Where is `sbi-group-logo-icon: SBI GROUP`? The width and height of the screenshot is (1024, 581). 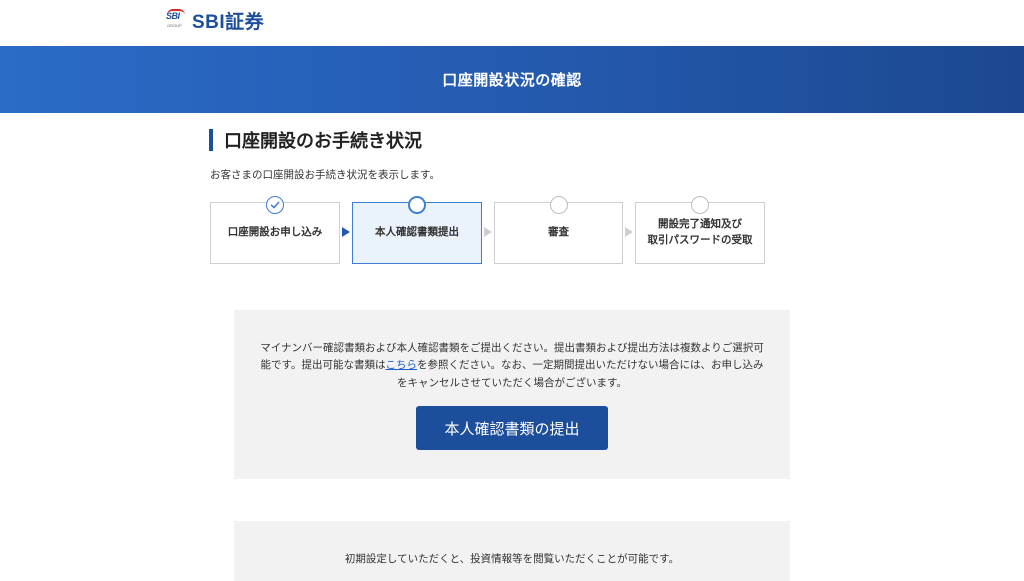
sbi-group-logo-icon: SBI GROUP is located at coordinates (176, 20).